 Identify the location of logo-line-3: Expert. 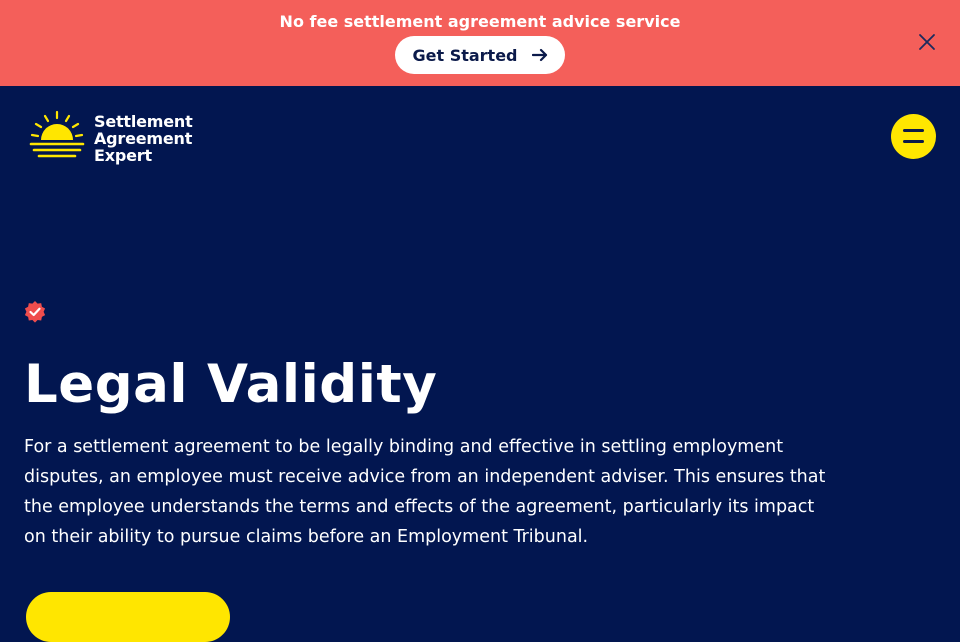
(123, 155).